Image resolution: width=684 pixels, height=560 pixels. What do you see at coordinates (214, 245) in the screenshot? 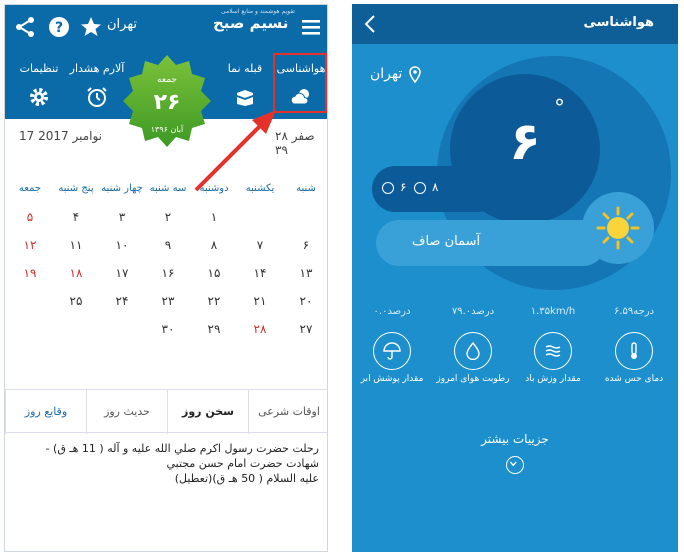
I see `calendar-day: ۸` at bounding box center [214, 245].